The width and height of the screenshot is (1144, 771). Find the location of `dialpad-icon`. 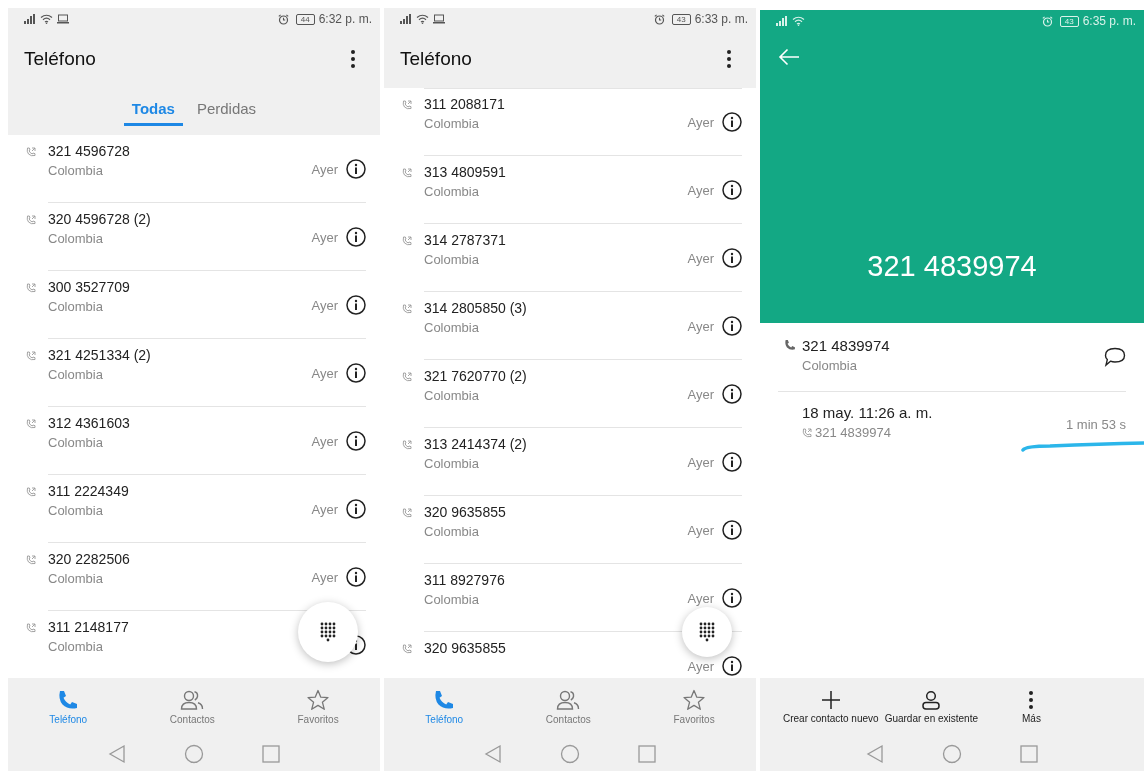

dialpad-icon is located at coordinates (707, 632).